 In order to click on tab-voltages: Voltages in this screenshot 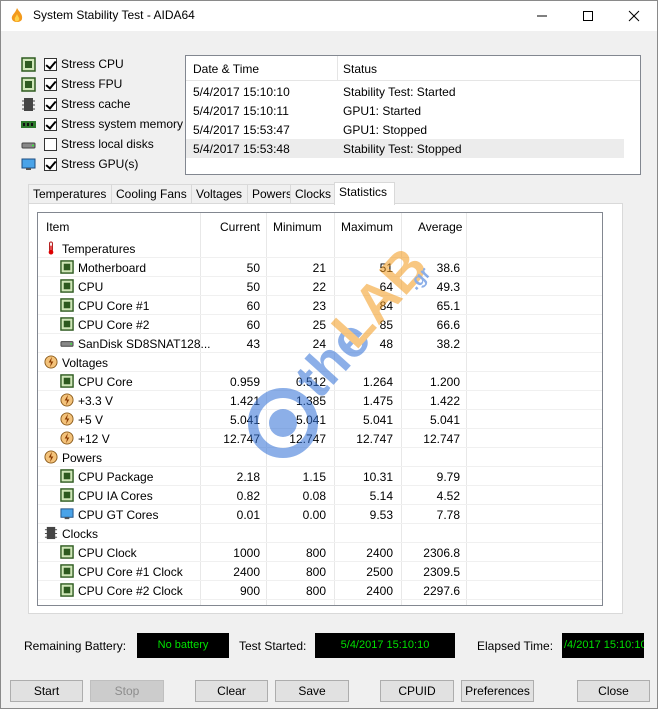, I will do `click(219, 194)`.